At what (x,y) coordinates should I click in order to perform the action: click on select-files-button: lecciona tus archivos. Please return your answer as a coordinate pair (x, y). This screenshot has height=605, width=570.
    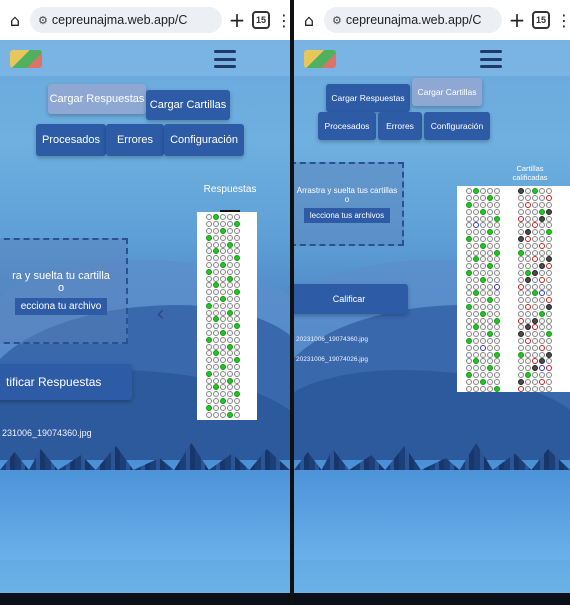
    Looking at the image, I should click on (347, 215).